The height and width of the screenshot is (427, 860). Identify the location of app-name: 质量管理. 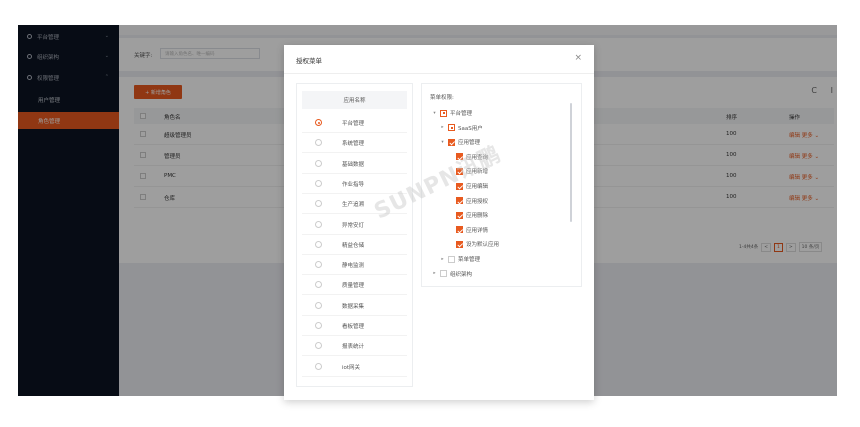
(353, 286).